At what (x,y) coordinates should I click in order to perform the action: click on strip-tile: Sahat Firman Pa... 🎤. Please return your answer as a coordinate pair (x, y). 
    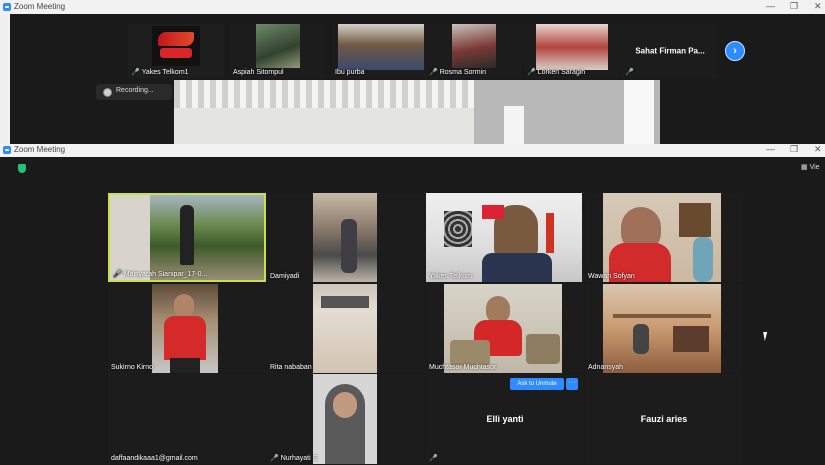
    Looking at the image, I should click on (670, 51).